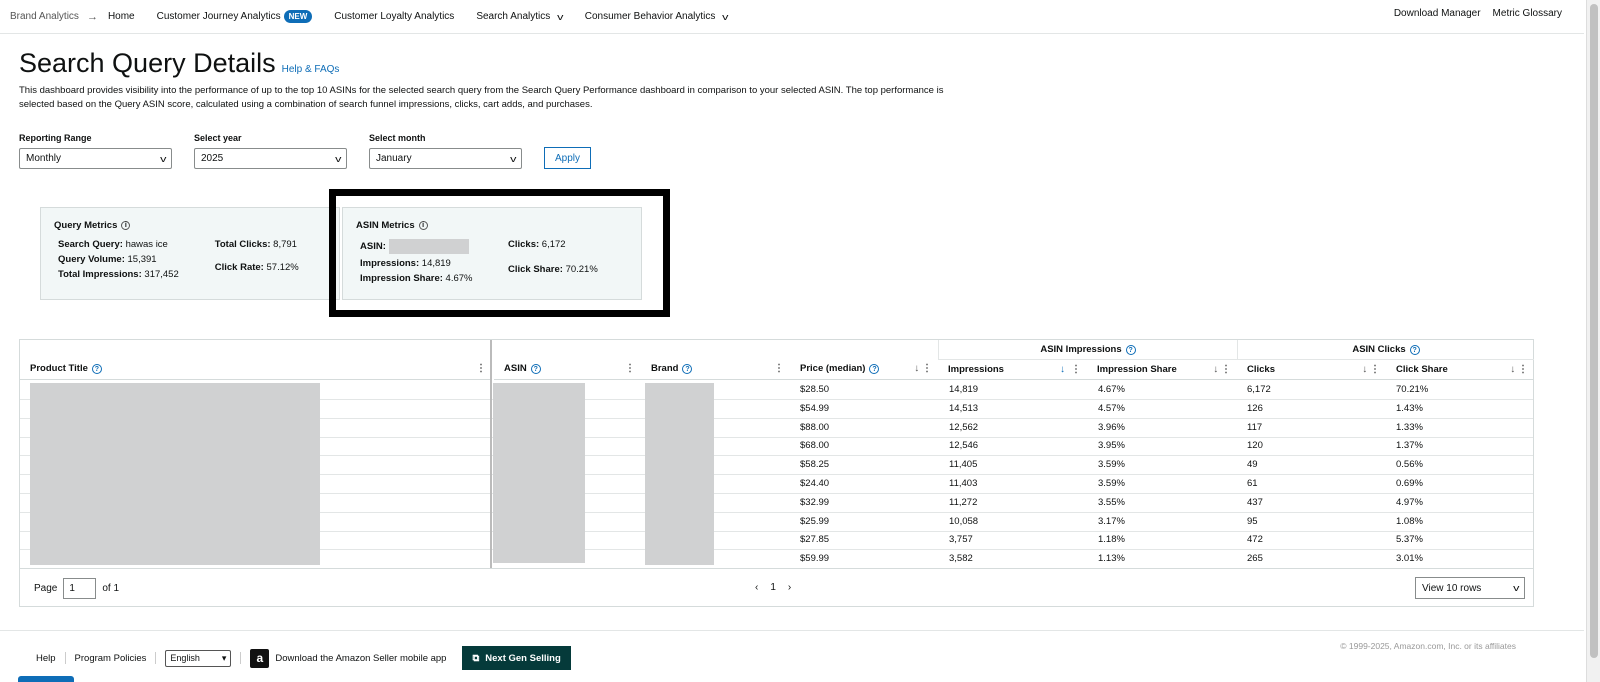 The image size is (1600, 682). What do you see at coordinates (55, 138) in the screenshot?
I see `reporting-range-label: Reporting Range` at bounding box center [55, 138].